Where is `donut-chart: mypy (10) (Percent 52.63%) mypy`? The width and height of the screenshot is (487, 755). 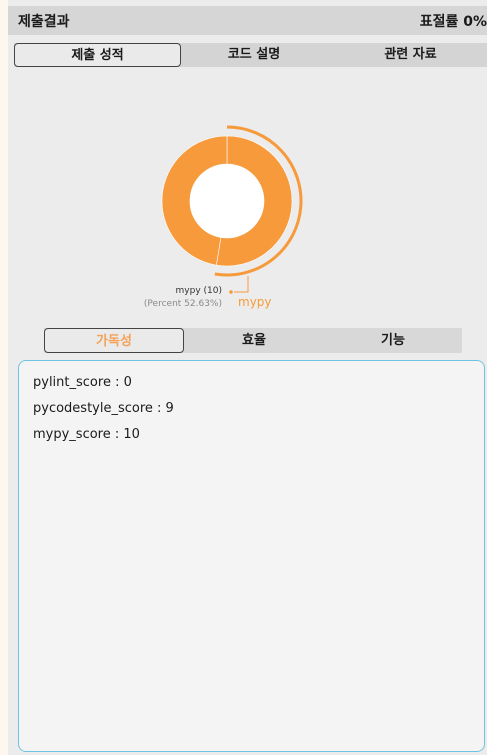
donut-chart: mypy (10) (Percent 52.63%) mypy is located at coordinates (223, 217).